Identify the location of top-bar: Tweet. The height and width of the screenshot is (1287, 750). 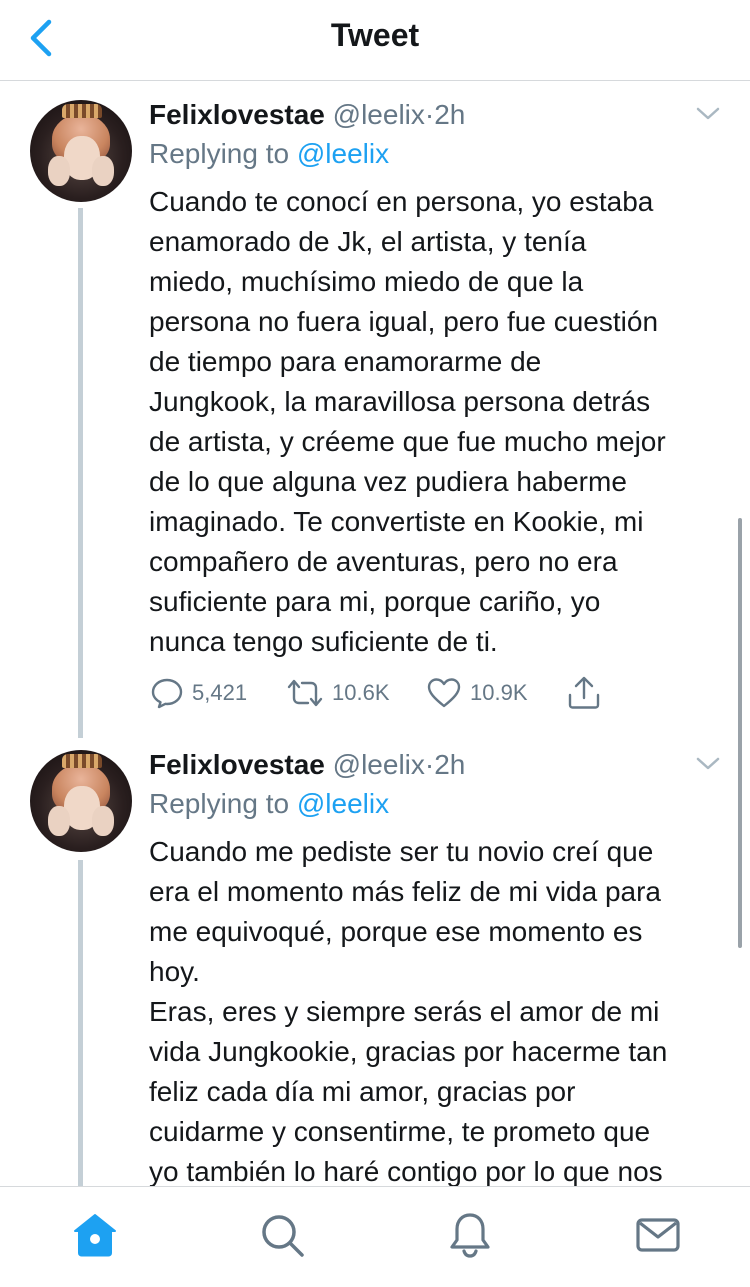
(375, 40).